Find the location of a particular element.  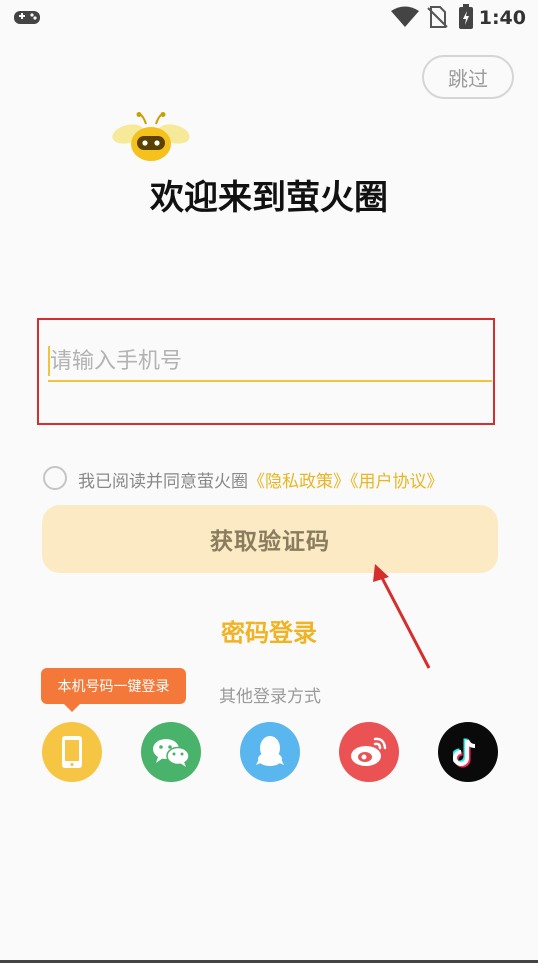

tiktok-icon is located at coordinates (464, 753).